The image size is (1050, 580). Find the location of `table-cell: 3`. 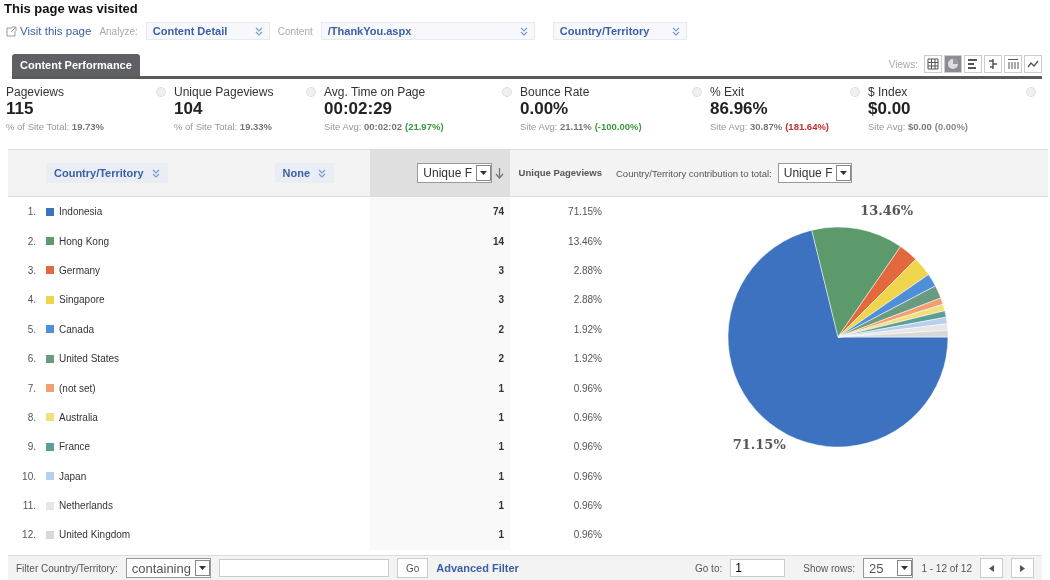

table-cell: 3 is located at coordinates (440, 270).